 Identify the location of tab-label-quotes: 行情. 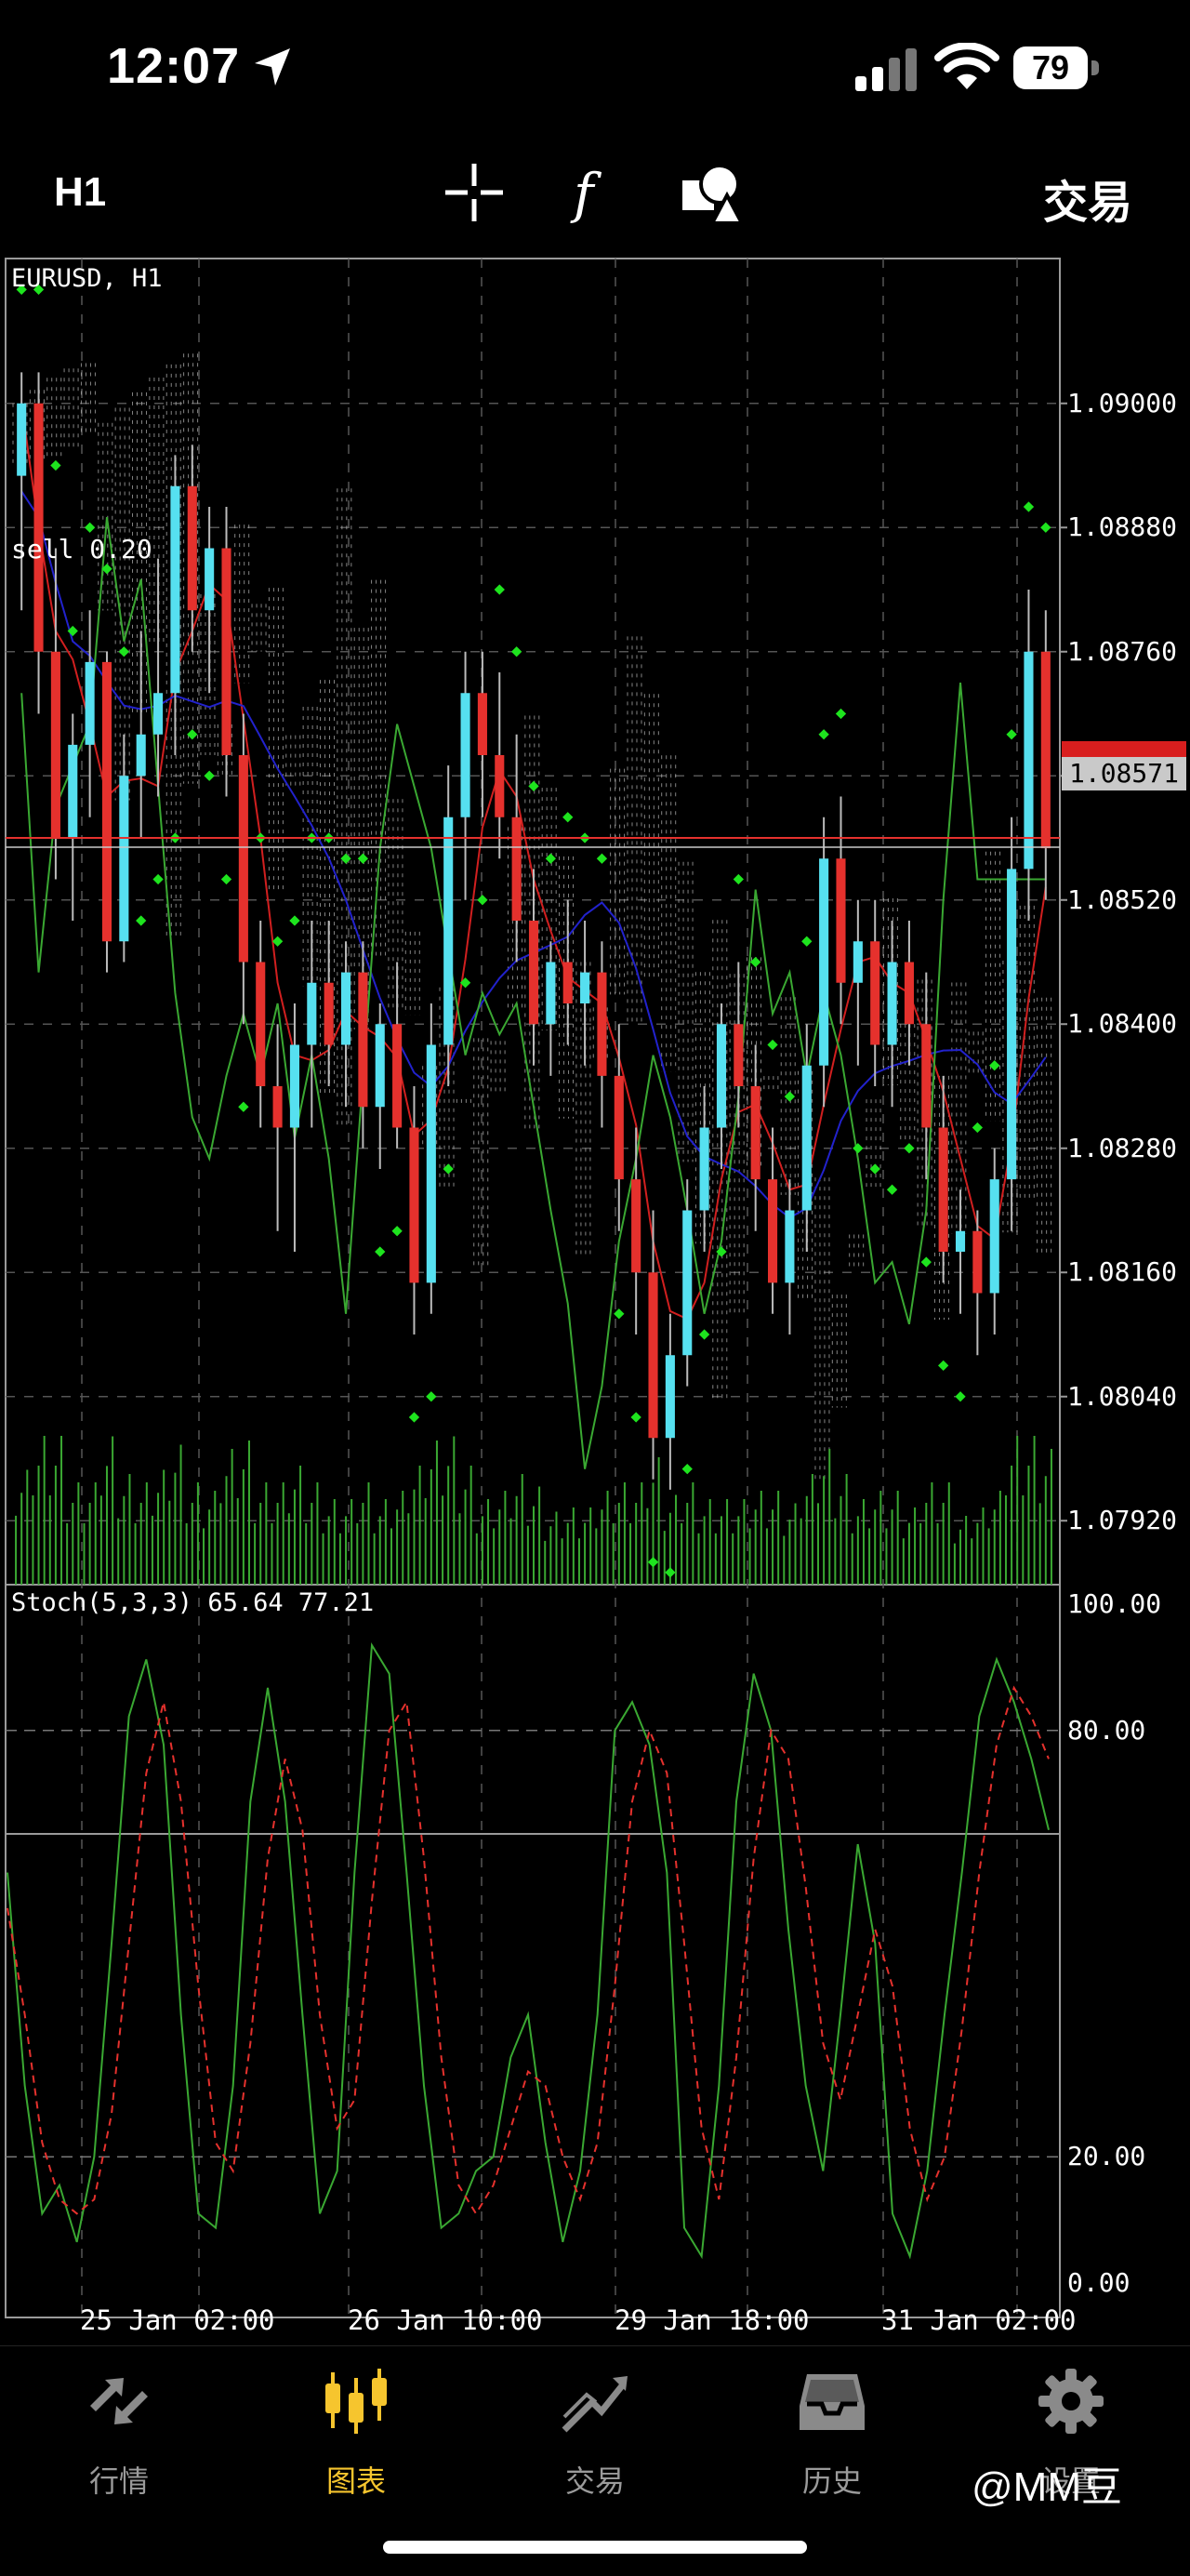
(118, 2481).